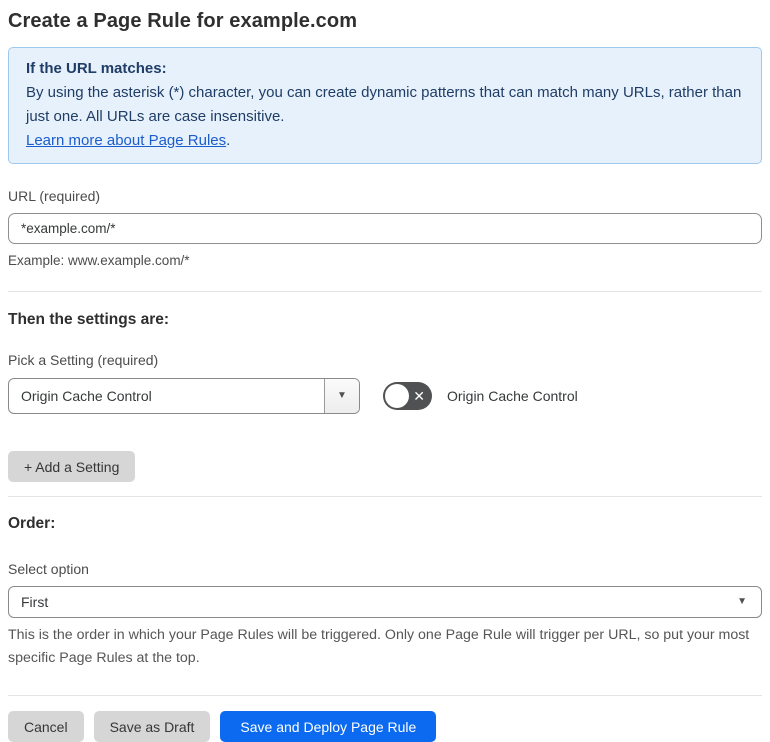 Image resolution: width=770 pixels, height=742 pixels. I want to click on link-suffix: ., so click(228, 140).